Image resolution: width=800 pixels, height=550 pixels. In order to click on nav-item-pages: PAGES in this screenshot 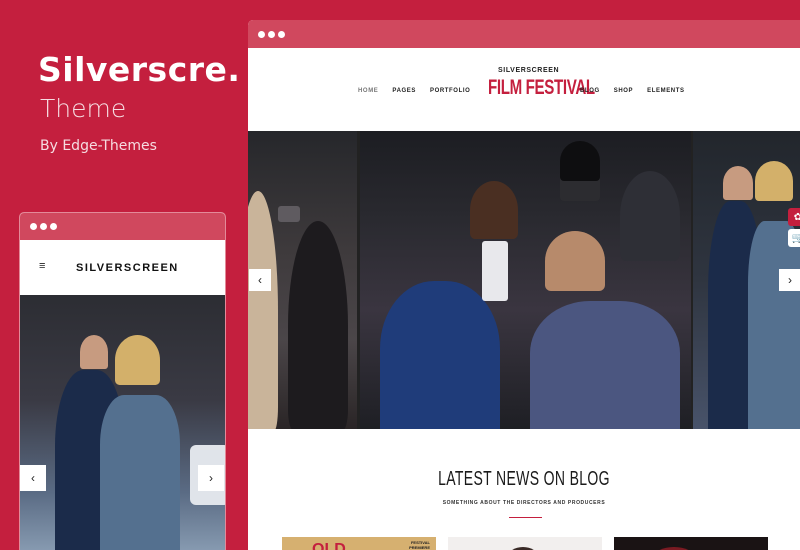, I will do `click(404, 91)`.